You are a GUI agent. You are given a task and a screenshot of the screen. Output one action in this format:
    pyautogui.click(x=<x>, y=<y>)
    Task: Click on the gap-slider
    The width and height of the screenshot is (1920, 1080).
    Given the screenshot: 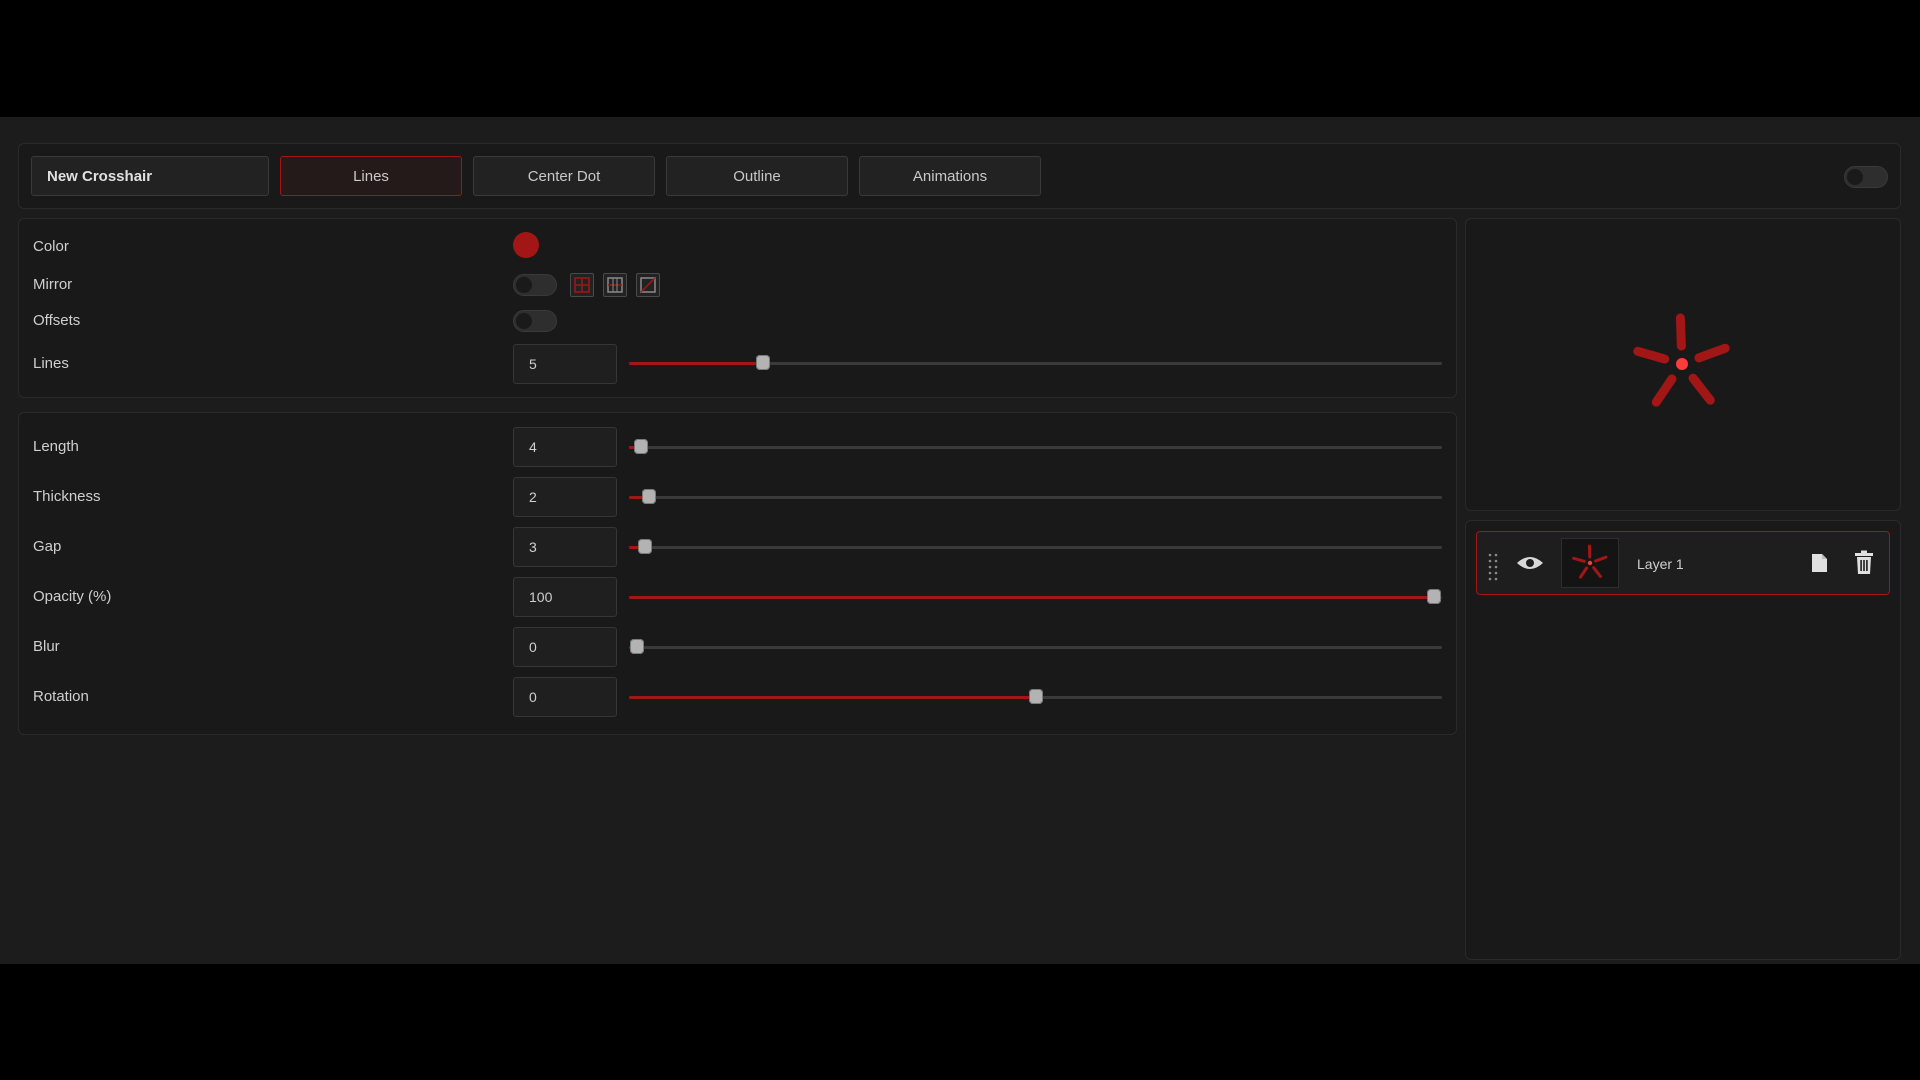 What is the action you would take?
    pyautogui.click(x=1035, y=547)
    